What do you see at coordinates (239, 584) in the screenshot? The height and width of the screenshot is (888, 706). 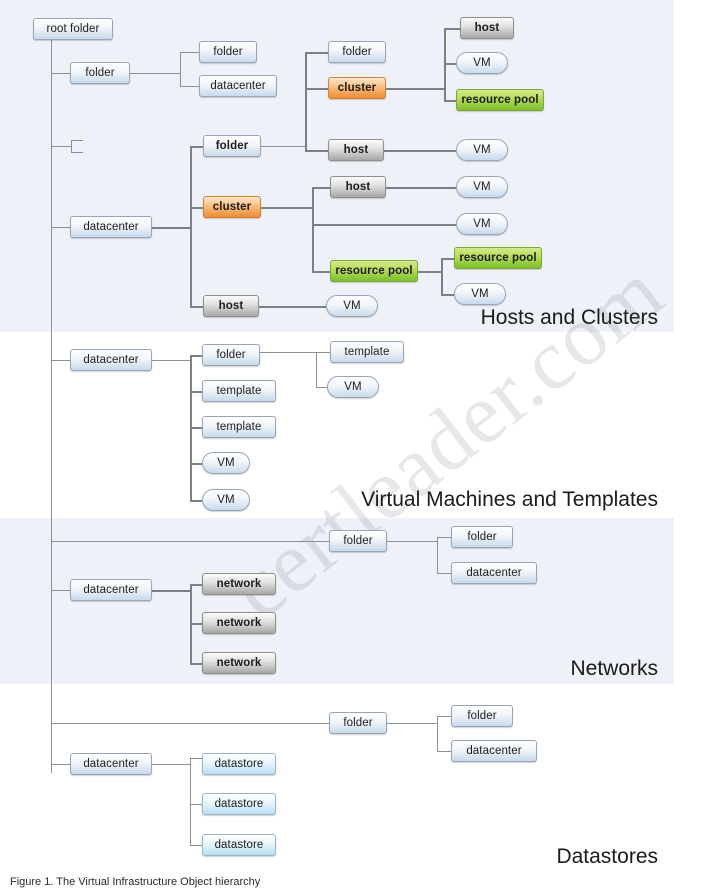 I see `node-net-network-1: network` at bounding box center [239, 584].